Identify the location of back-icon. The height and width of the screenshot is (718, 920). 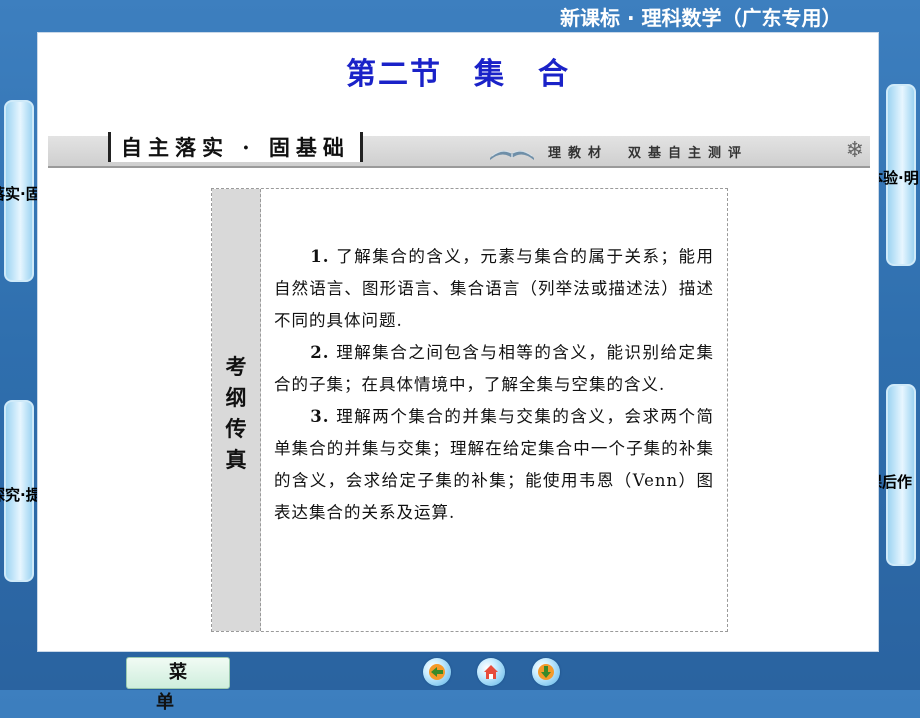
(437, 672).